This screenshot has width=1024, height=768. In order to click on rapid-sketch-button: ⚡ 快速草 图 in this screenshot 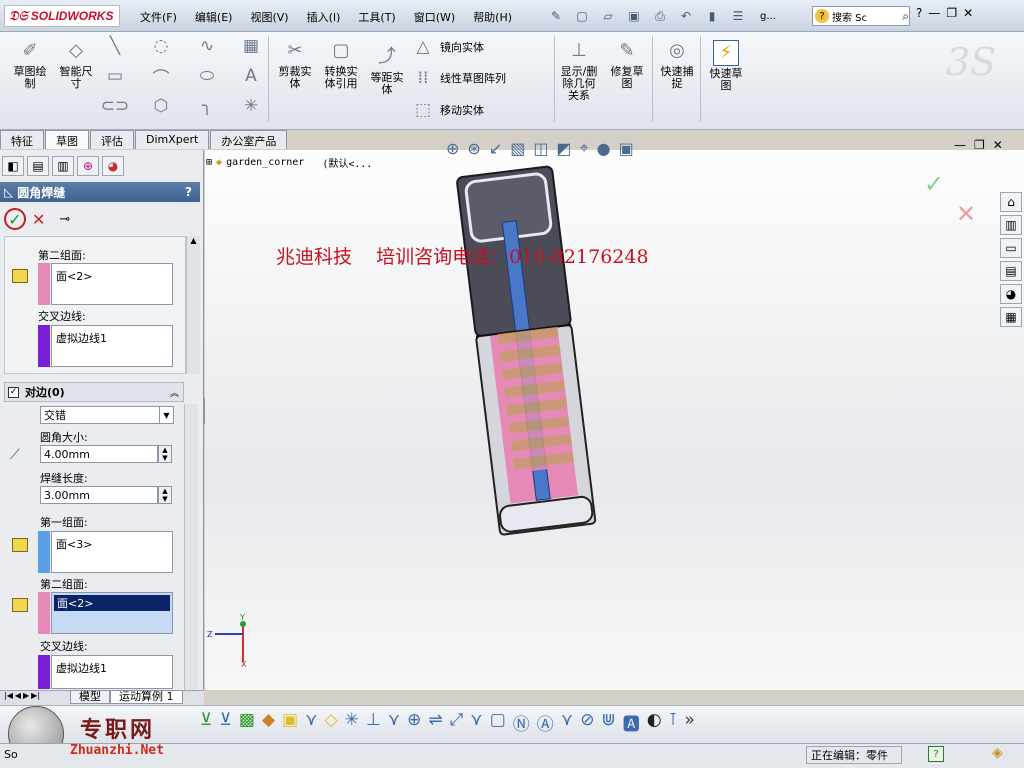, I will do `click(726, 66)`.